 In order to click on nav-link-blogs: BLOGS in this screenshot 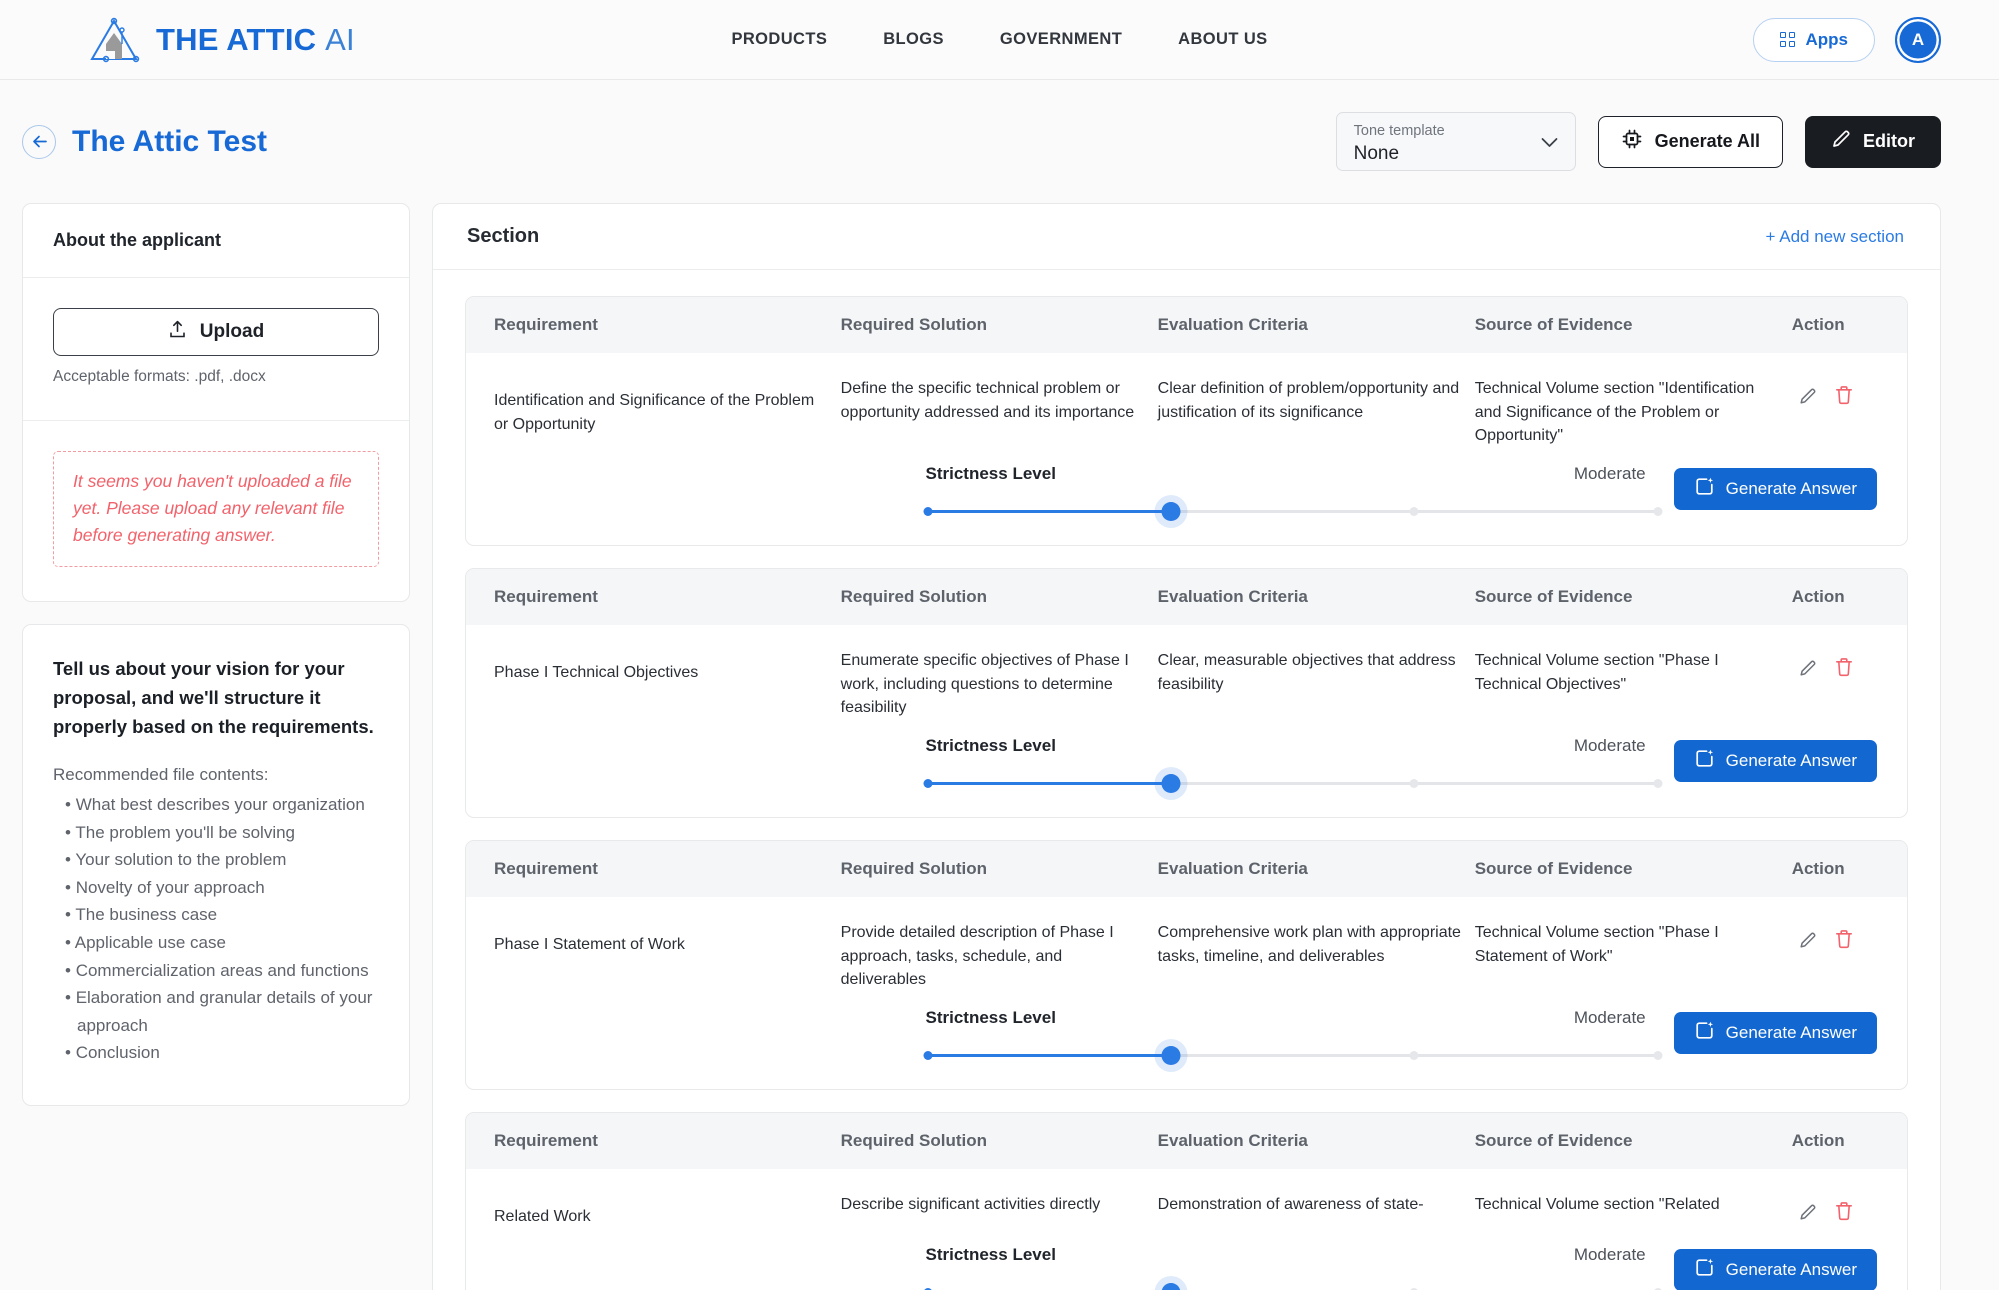, I will do `click(913, 39)`.